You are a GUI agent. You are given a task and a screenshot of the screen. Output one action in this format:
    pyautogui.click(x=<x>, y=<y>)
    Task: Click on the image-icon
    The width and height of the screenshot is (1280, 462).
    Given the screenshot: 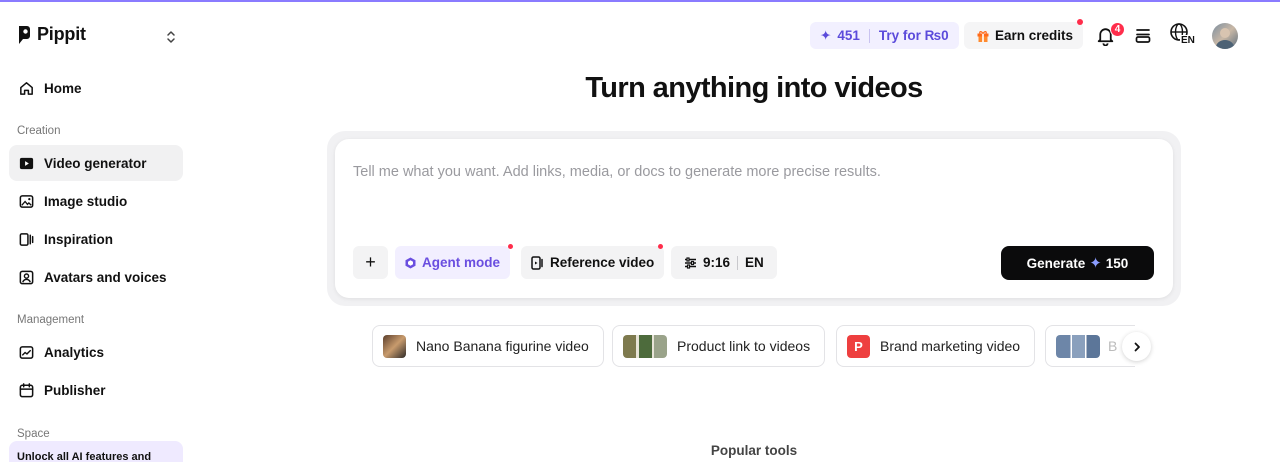 What is the action you would take?
    pyautogui.click(x=26, y=201)
    